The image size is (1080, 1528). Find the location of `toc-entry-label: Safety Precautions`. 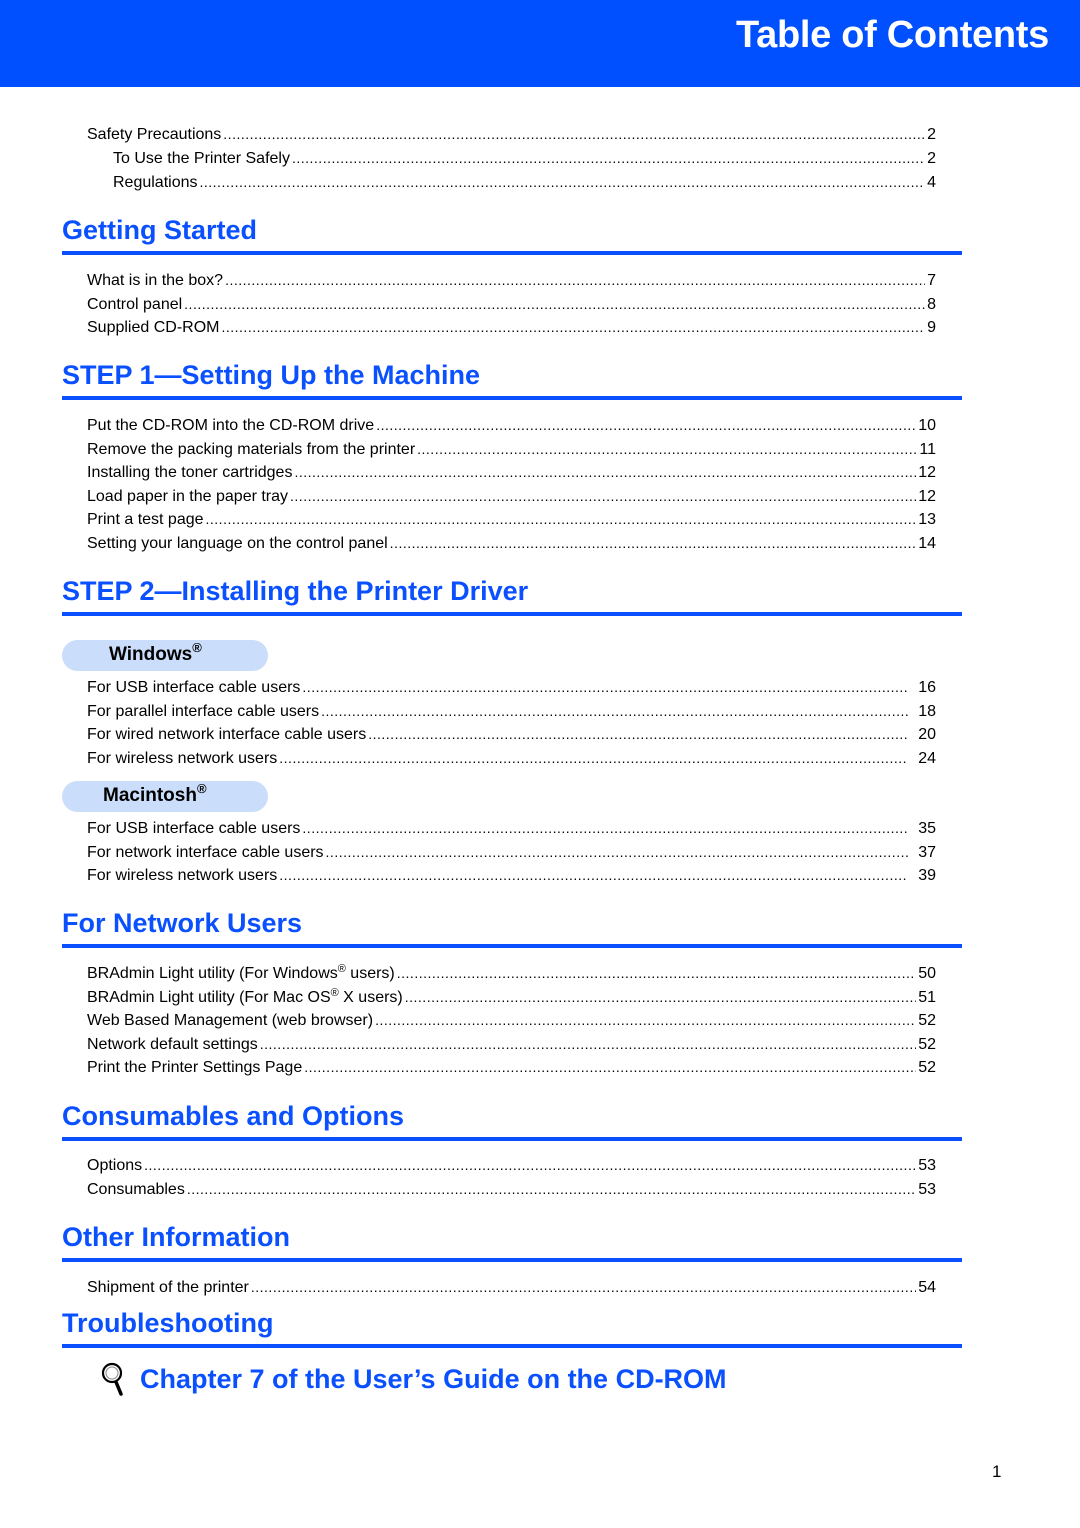

toc-entry-label: Safety Precautions is located at coordinates (154, 134).